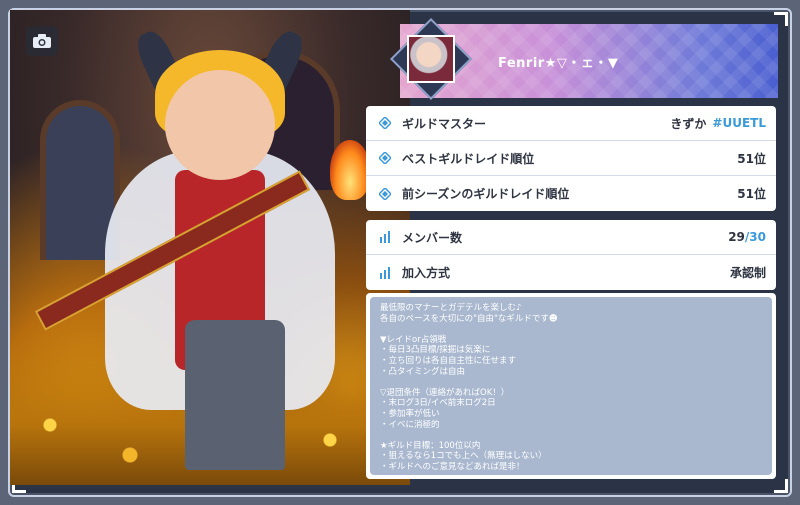  What do you see at coordinates (571, 193) in the screenshot?
I see `last-season-rank-row: 前シーズンのギルドレイド順位 51位` at bounding box center [571, 193].